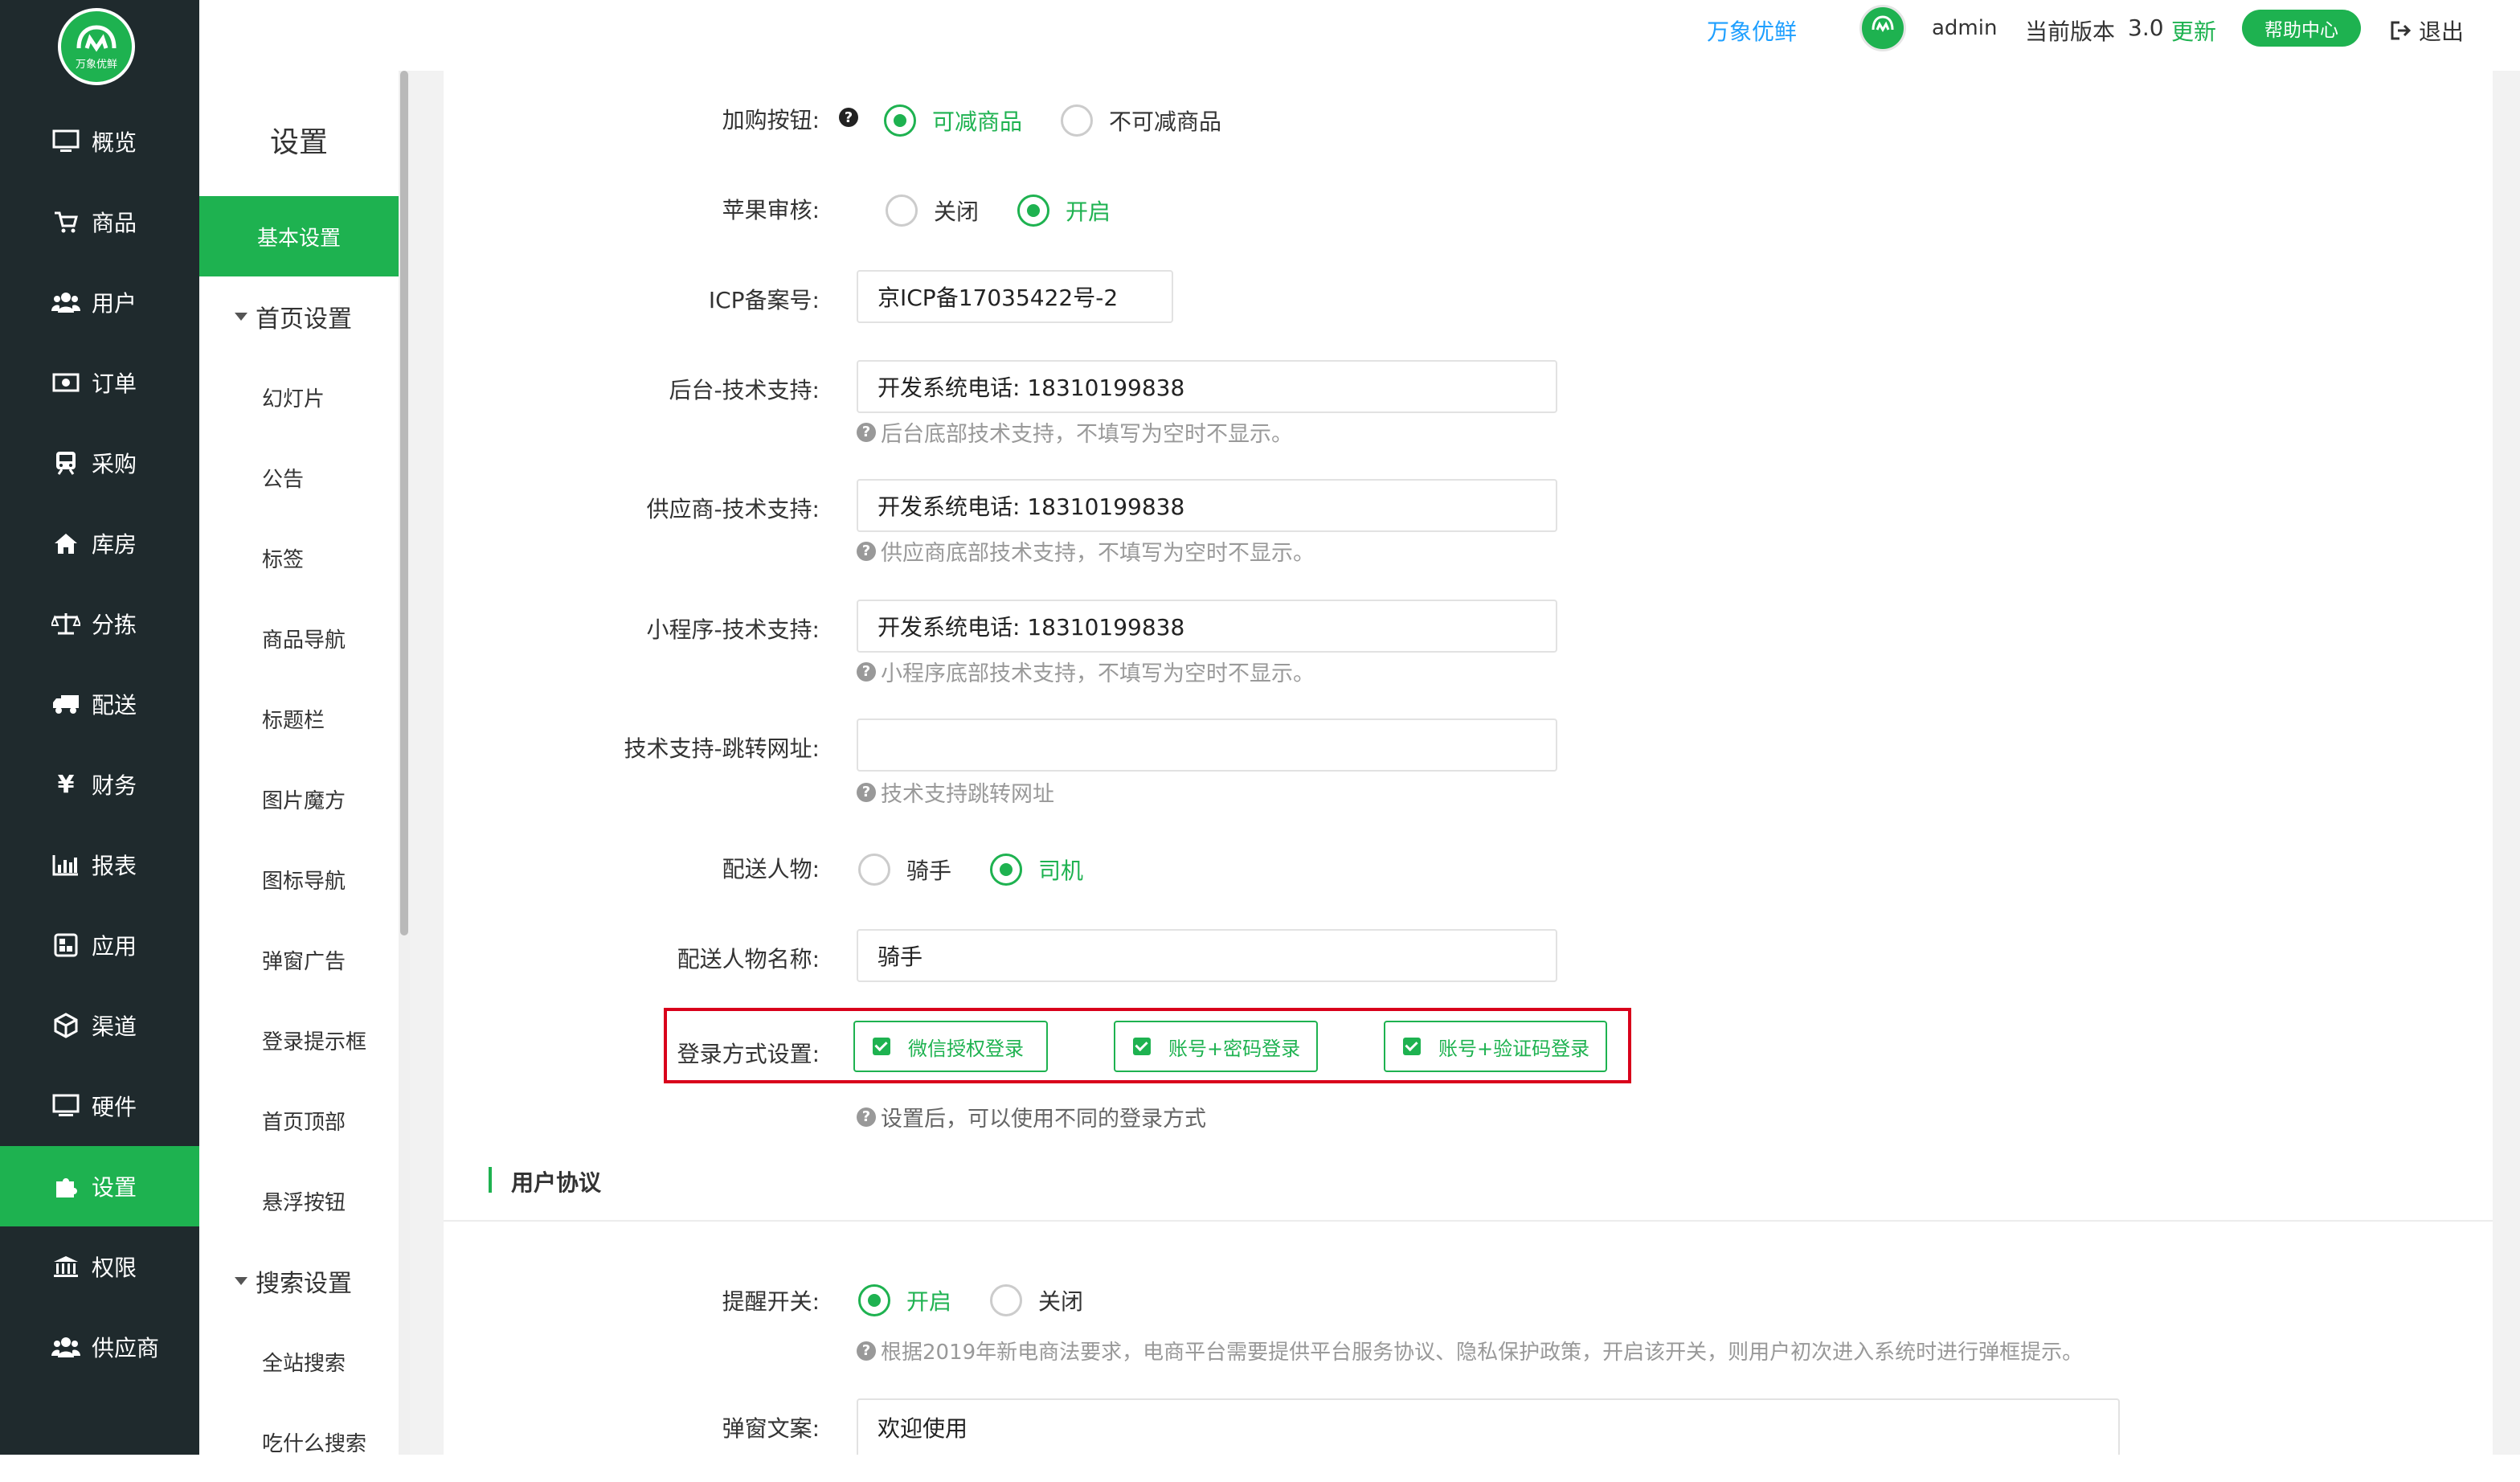 The height and width of the screenshot is (1482, 2520). I want to click on puzzle-icon, so click(66, 1186).